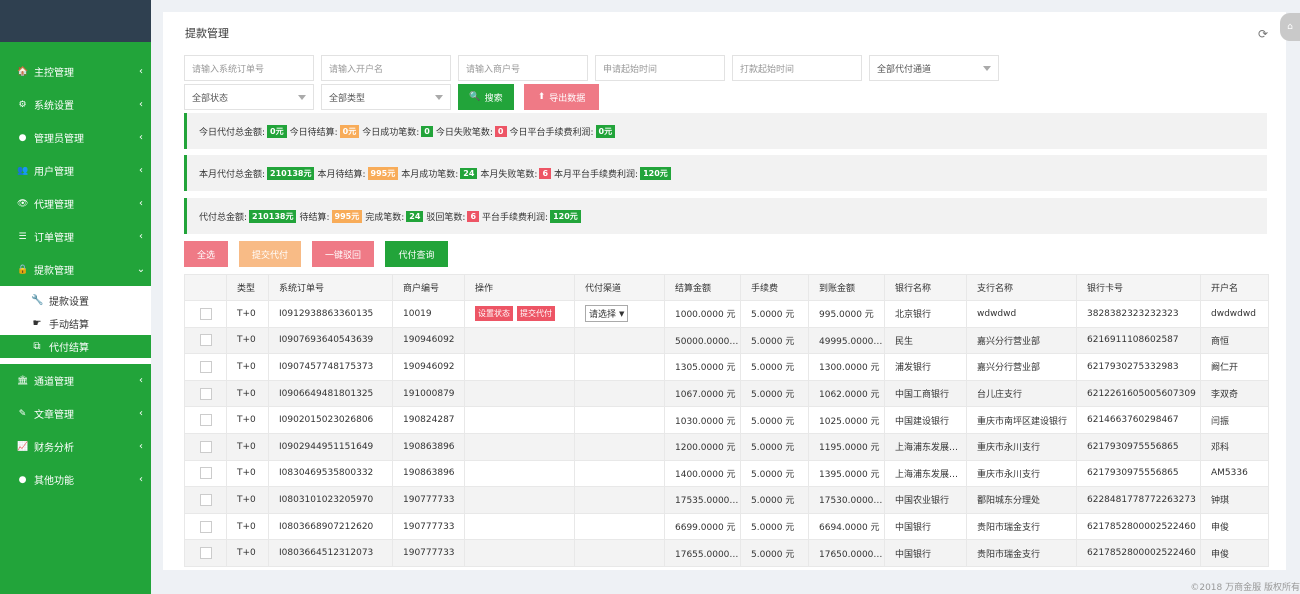  I want to click on submenu-item: ☛ 手动结算, so click(75, 323).